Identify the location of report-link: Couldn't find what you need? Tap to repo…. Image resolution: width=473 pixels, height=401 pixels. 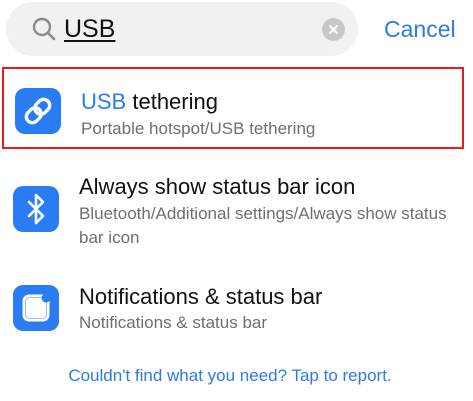
(230, 376).